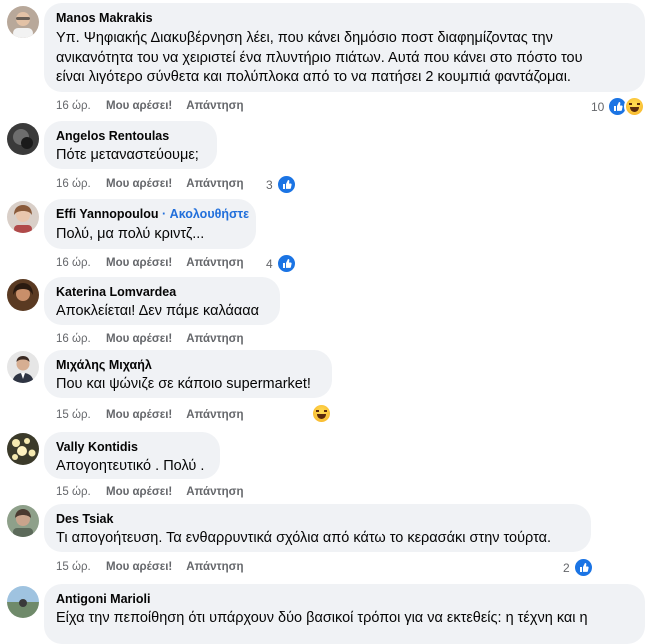 The height and width of the screenshot is (644, 650). I want to click on comment-bubble: Angelos Rentoulas Πότε μεταναστεύουμε;, so click(130, 145).